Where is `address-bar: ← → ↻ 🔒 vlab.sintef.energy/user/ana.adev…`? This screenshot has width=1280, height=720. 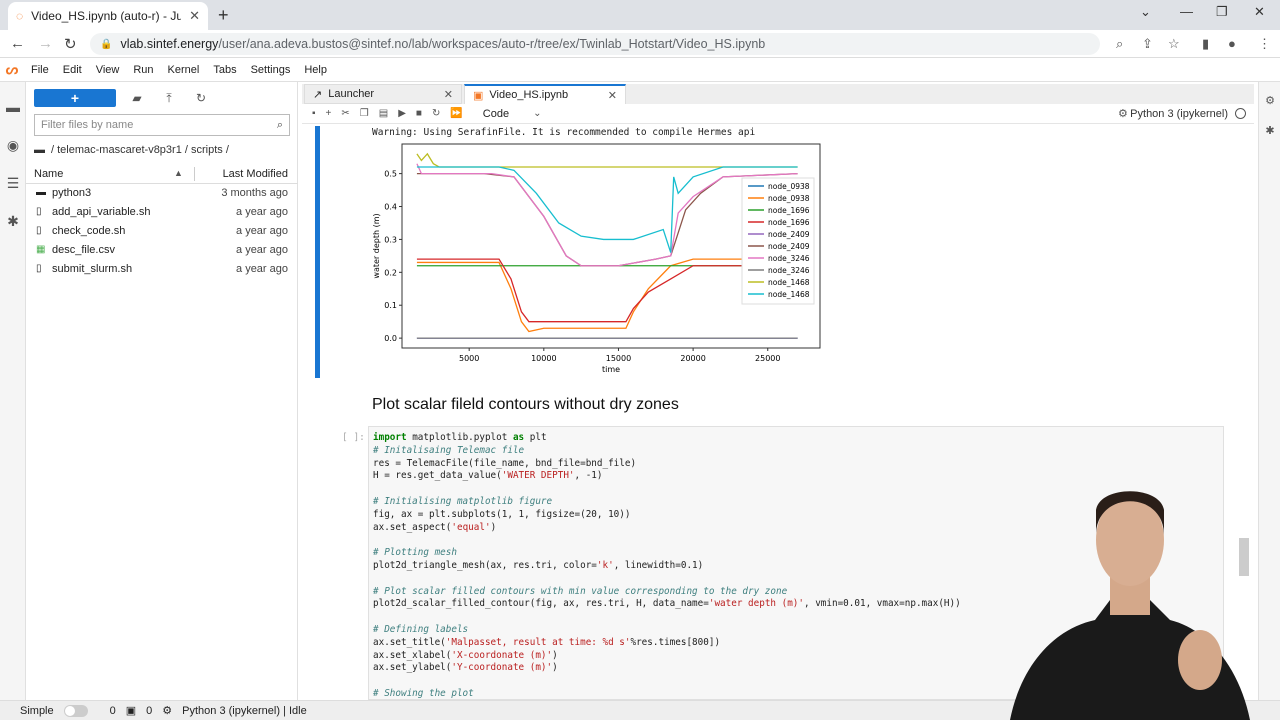 address-bar: ← → ↻ 🔒 vlab.sintef.energy/user/ana.adev… is located at coordinates (640, 44).